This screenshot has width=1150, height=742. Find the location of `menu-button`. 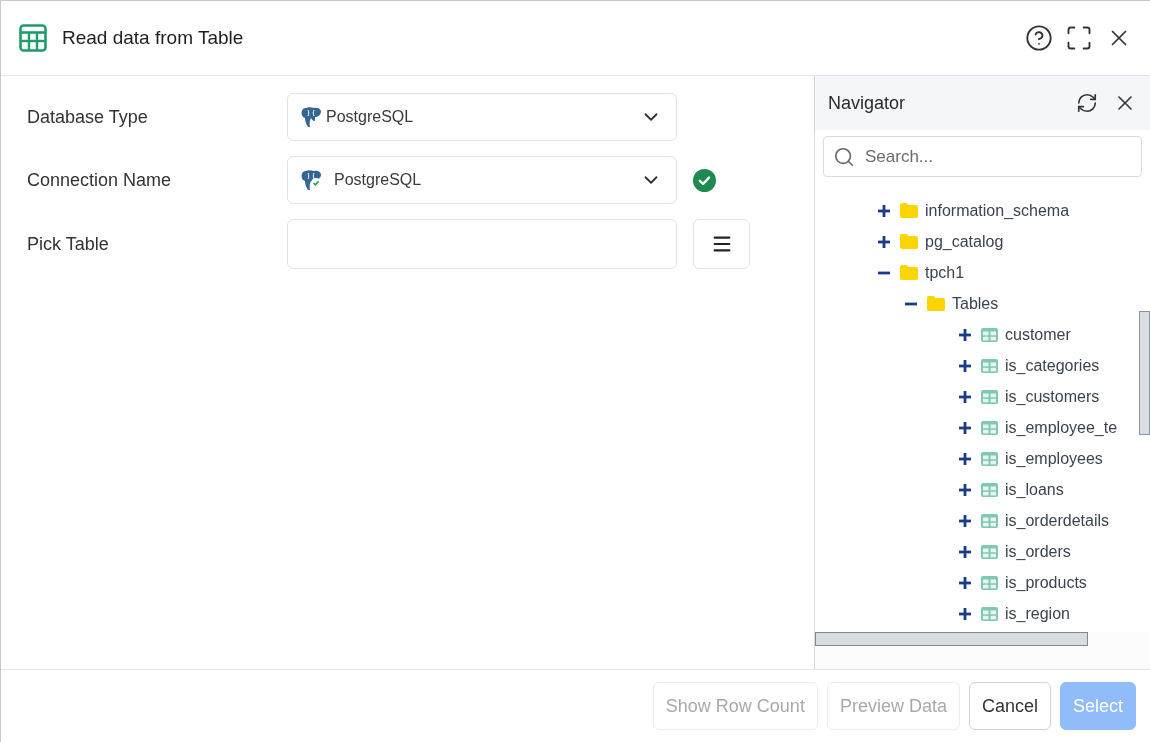

menu-button is located at coordinates (721, 244).